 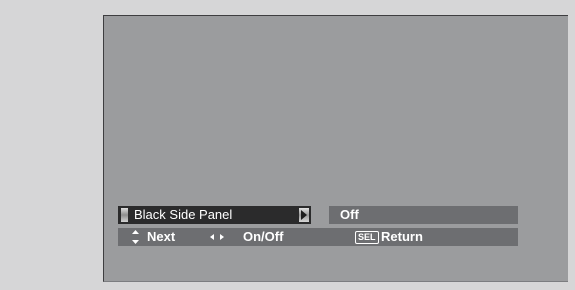 I want to click on next-label: Next, so click(x=161, y=236).